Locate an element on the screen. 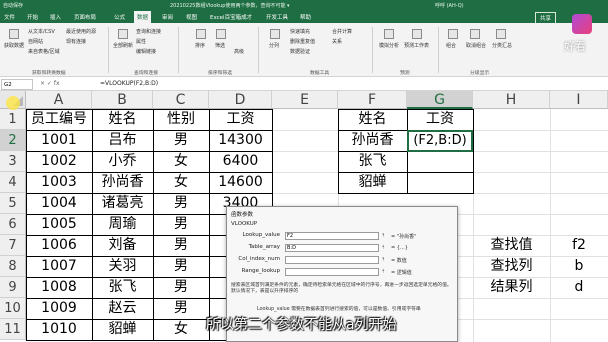 The image size is (608, 342). row-header-4: 4 is located at coordinates (13, 182).